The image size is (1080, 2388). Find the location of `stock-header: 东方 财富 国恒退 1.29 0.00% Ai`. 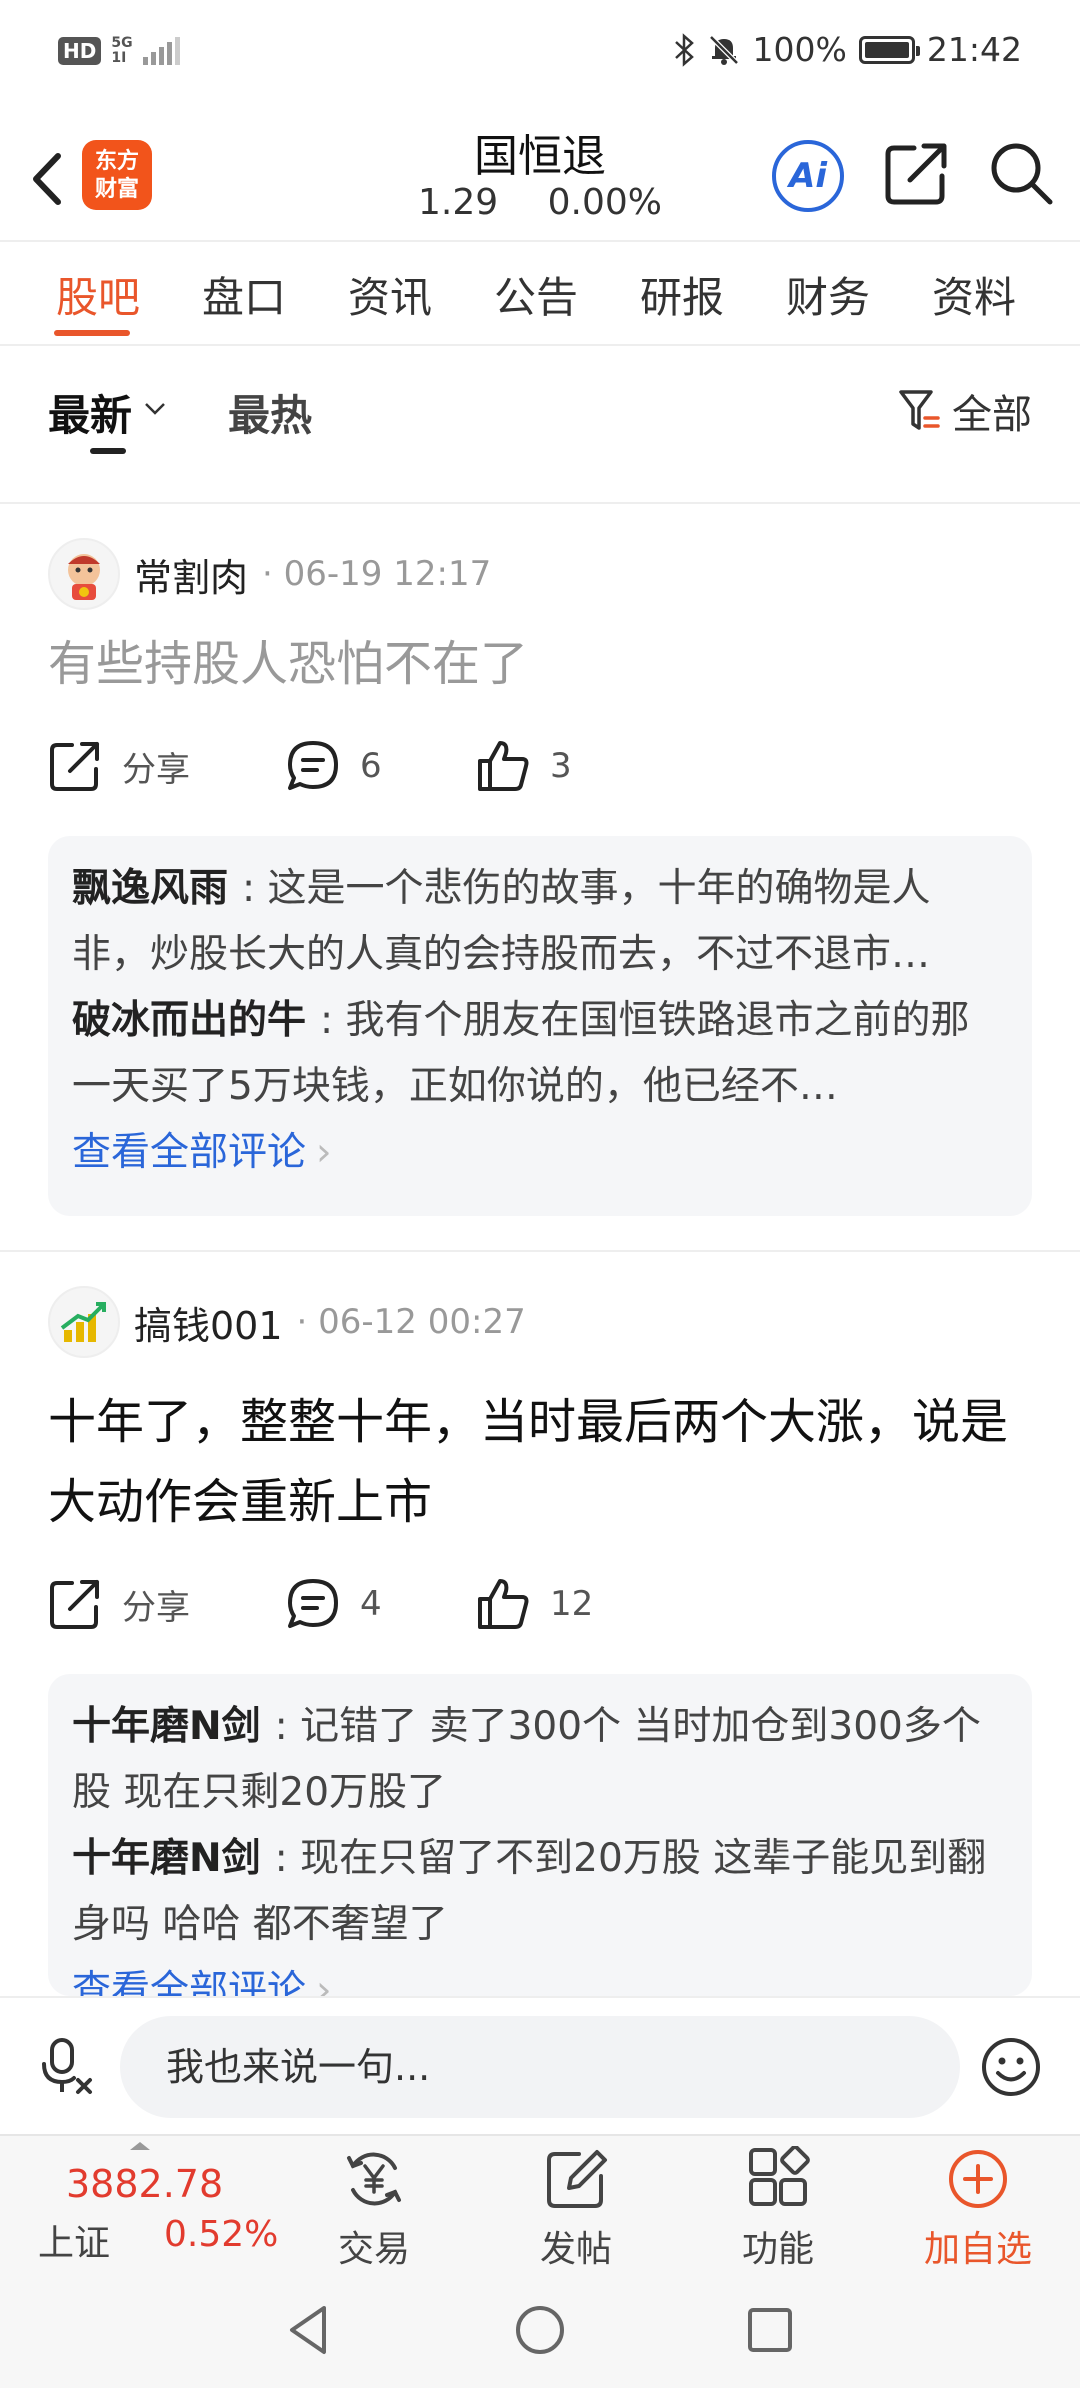

stock-header: 东方 财富 国恒退 1.29 0.00% Ai is located at coordinates (540, 175).